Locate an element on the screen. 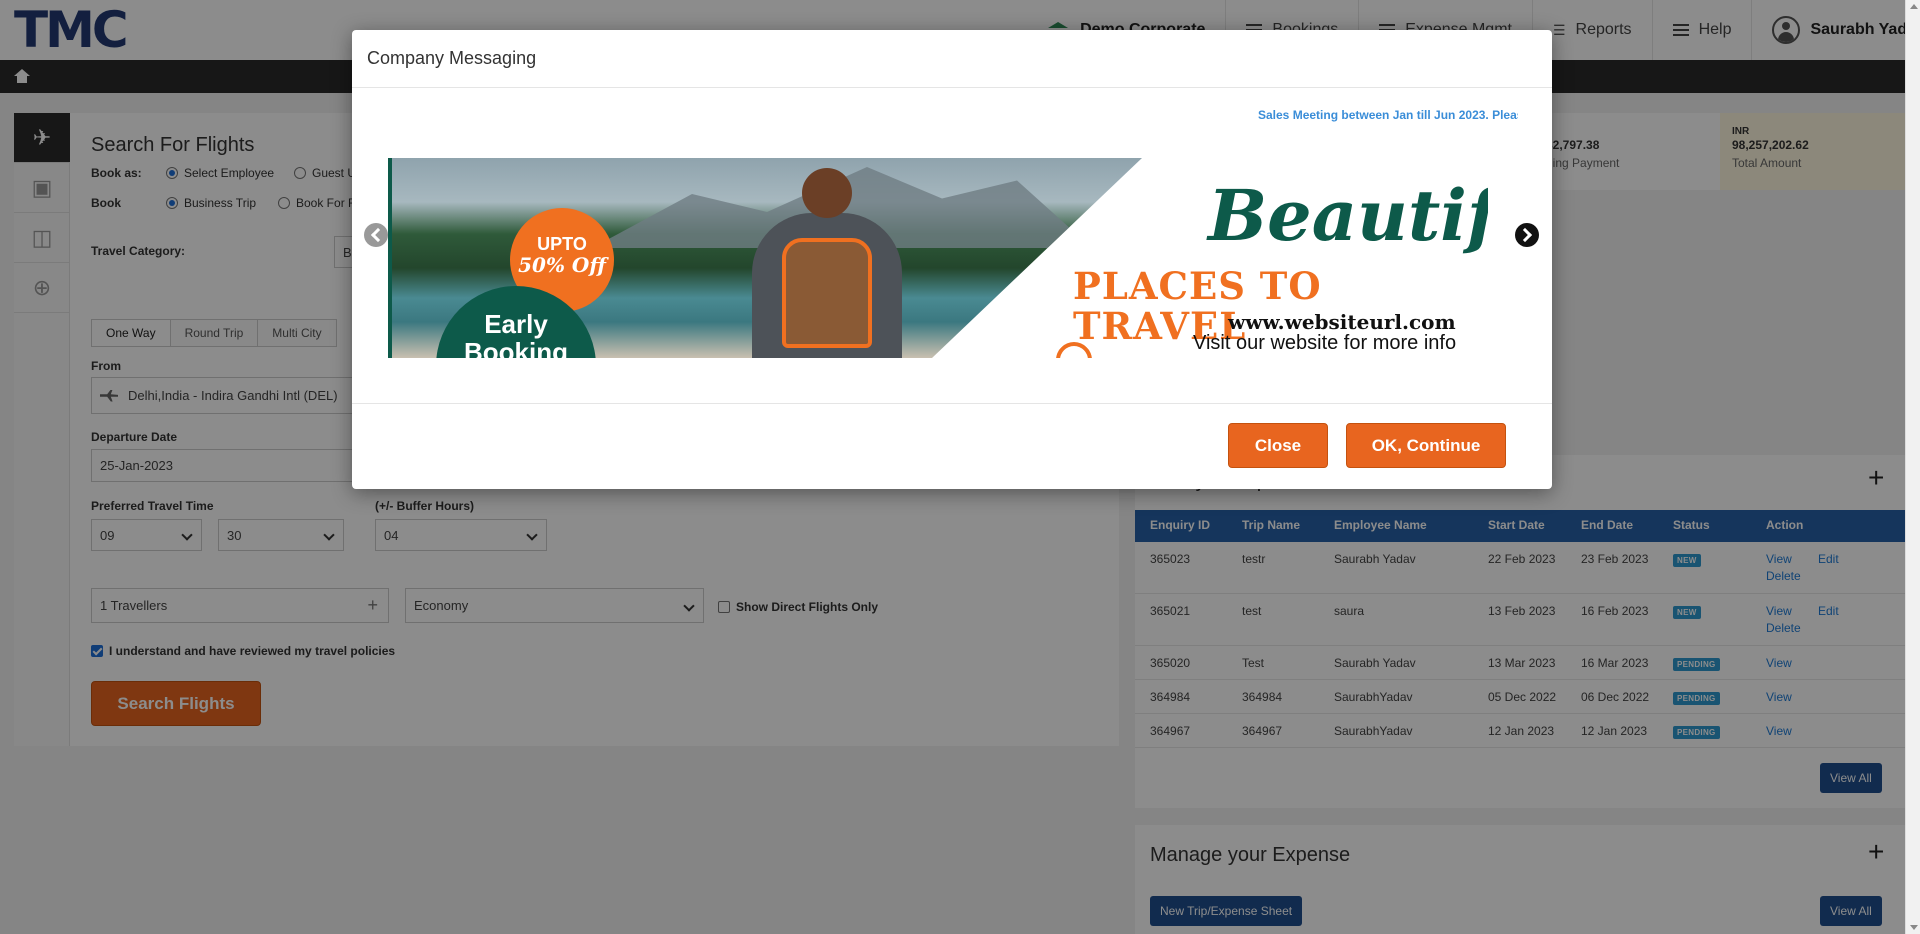  page-scrollbar is located at coordinates (1912, 467).